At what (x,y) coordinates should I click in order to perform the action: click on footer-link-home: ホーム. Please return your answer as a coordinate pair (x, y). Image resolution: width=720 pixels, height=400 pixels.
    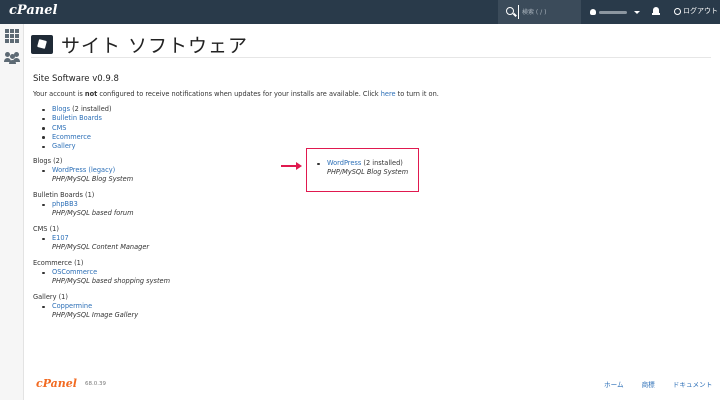
    Looking at the image, I should click on (614, 384).